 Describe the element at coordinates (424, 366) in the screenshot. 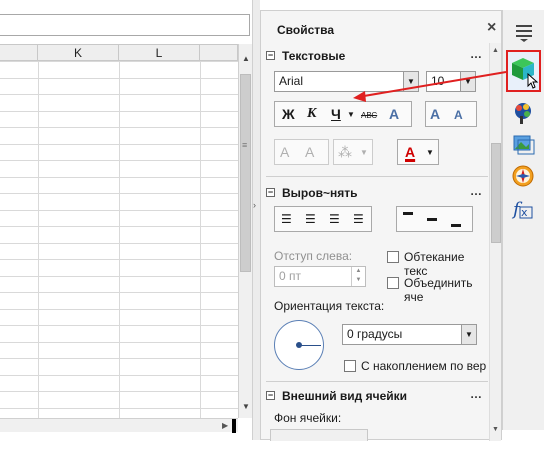

I see `stacked-label: С накоплением по вер` at that location.